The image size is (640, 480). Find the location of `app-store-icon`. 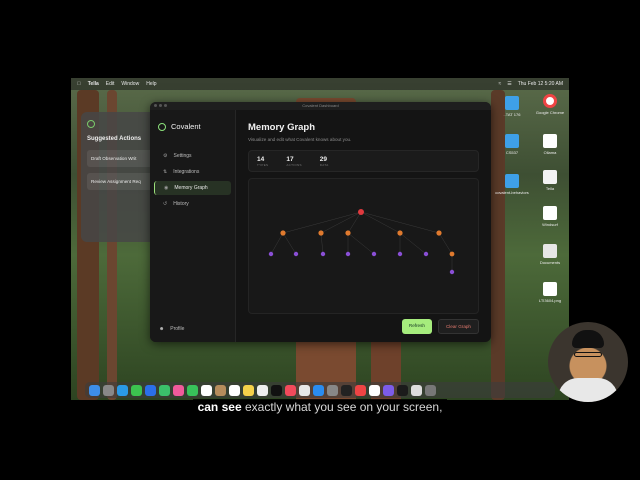

app-store-icon is located at coordinates (318, 390).